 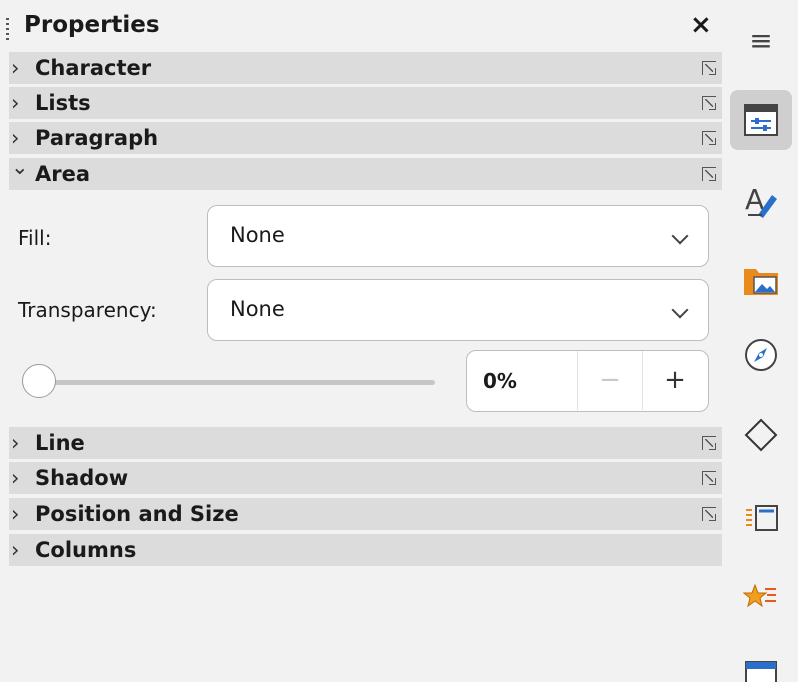 I want to click on diamond-shape-icon, so click(x=761, y=435).